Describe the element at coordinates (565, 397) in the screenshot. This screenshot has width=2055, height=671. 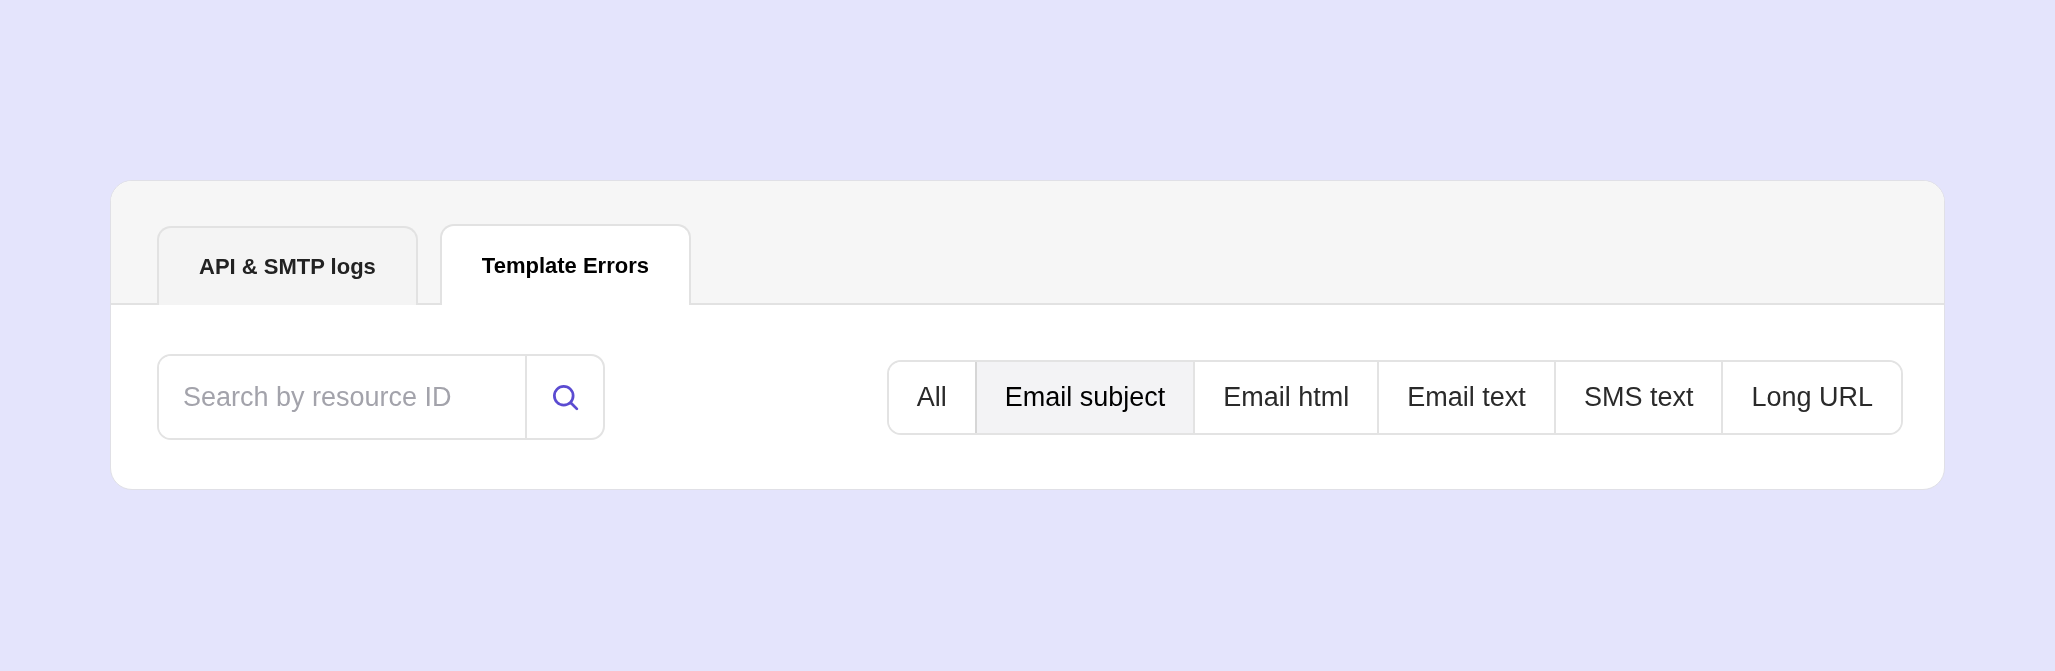
I see `search-icon` at that location.